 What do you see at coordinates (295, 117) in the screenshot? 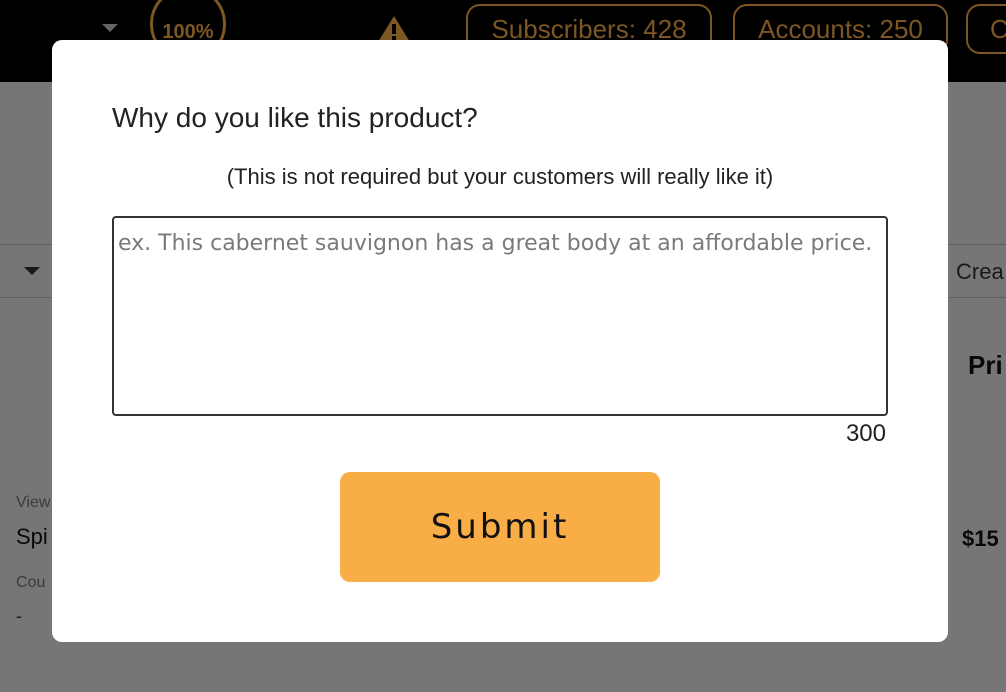
I see `modal-title: Why do you like this product?` at bounding box center [295, 117].